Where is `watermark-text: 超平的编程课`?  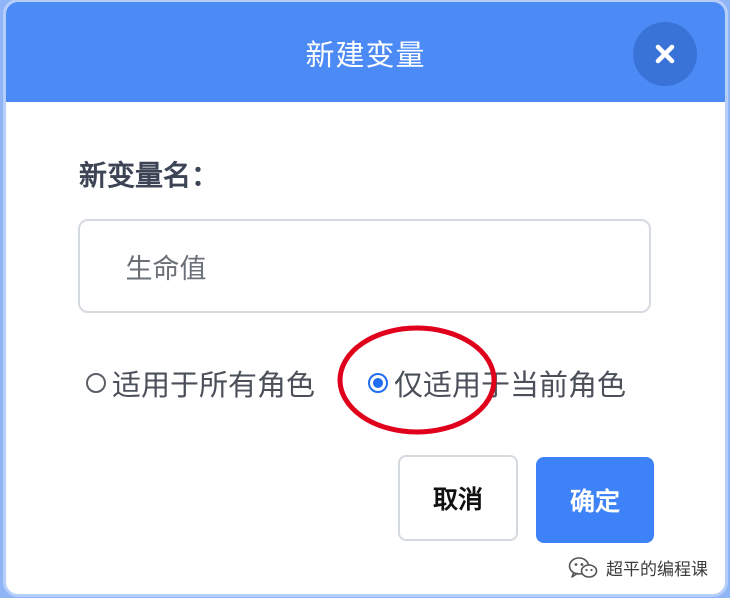 watermark-text: 超平的编程课 is located at coordinates (657, 570).